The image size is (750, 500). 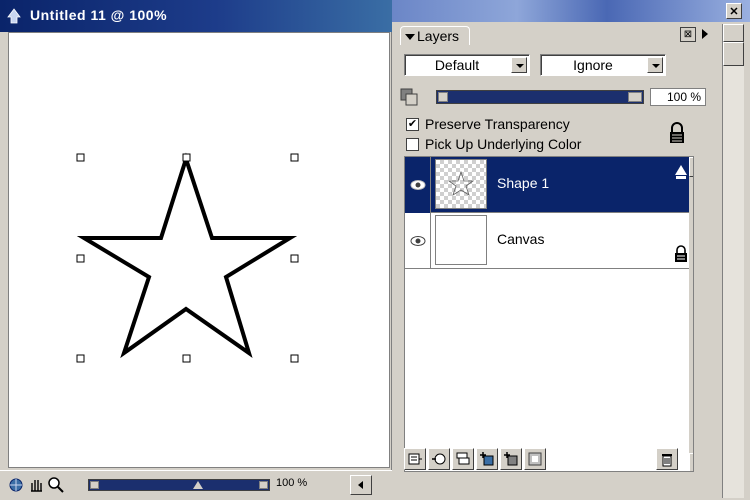 I want to click on new-shape-icon, so click(x=487, y=459).